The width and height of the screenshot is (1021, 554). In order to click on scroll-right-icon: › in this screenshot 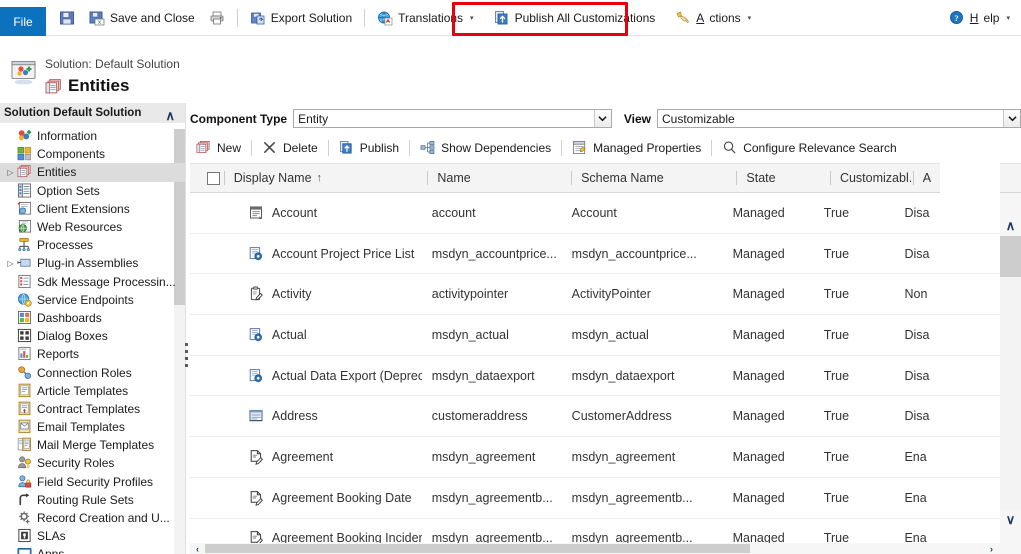, I will do `click(991, 548)`.